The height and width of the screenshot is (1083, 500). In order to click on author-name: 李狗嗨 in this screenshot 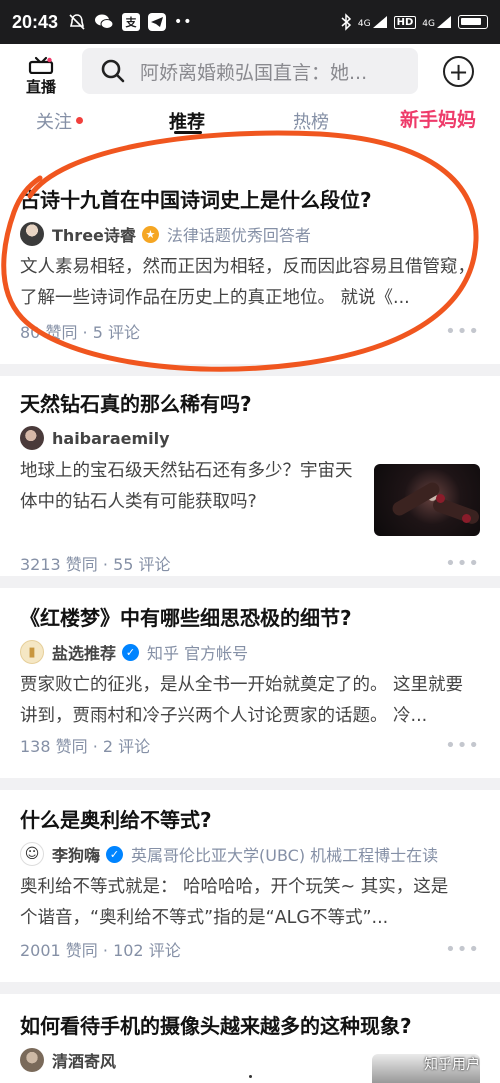, I will do `click(76, 855)`.